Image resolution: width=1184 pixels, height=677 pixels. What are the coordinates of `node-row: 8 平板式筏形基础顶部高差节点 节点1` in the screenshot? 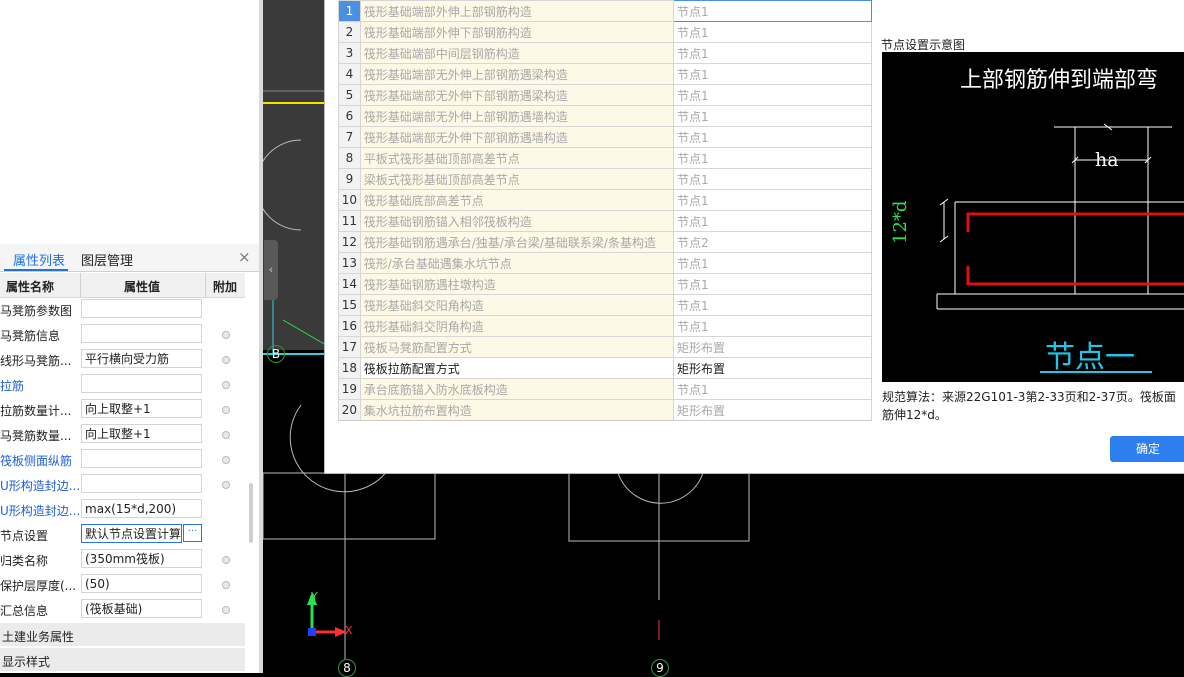 It's located at (605, 158).